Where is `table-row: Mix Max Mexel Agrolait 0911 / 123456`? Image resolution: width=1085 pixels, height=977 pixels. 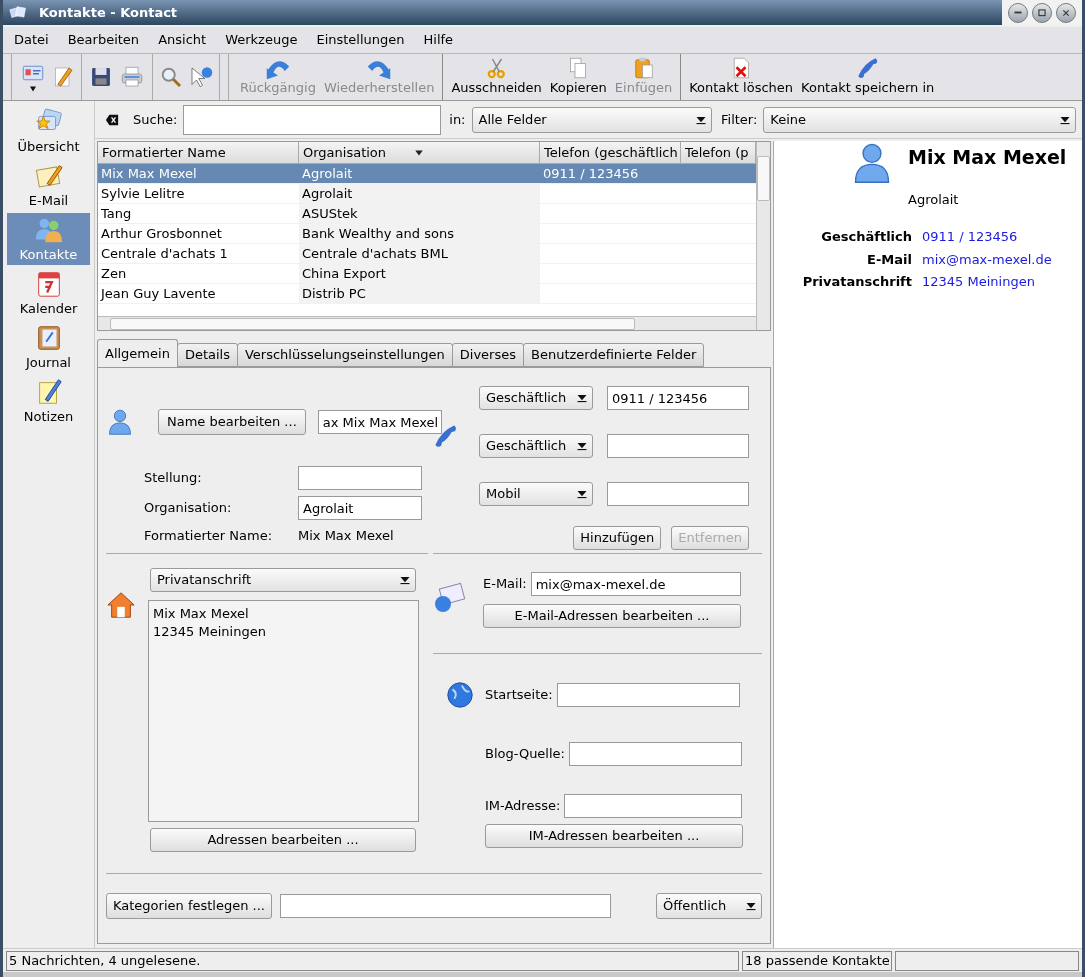
table-row: Mix Max Mexel Agrolait 0911 / 123456 is located at coordinates (427, 174).